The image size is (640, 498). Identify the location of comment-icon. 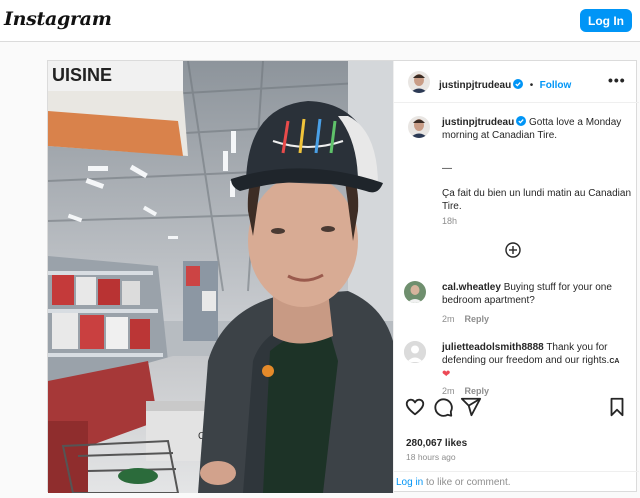
(443, 407).